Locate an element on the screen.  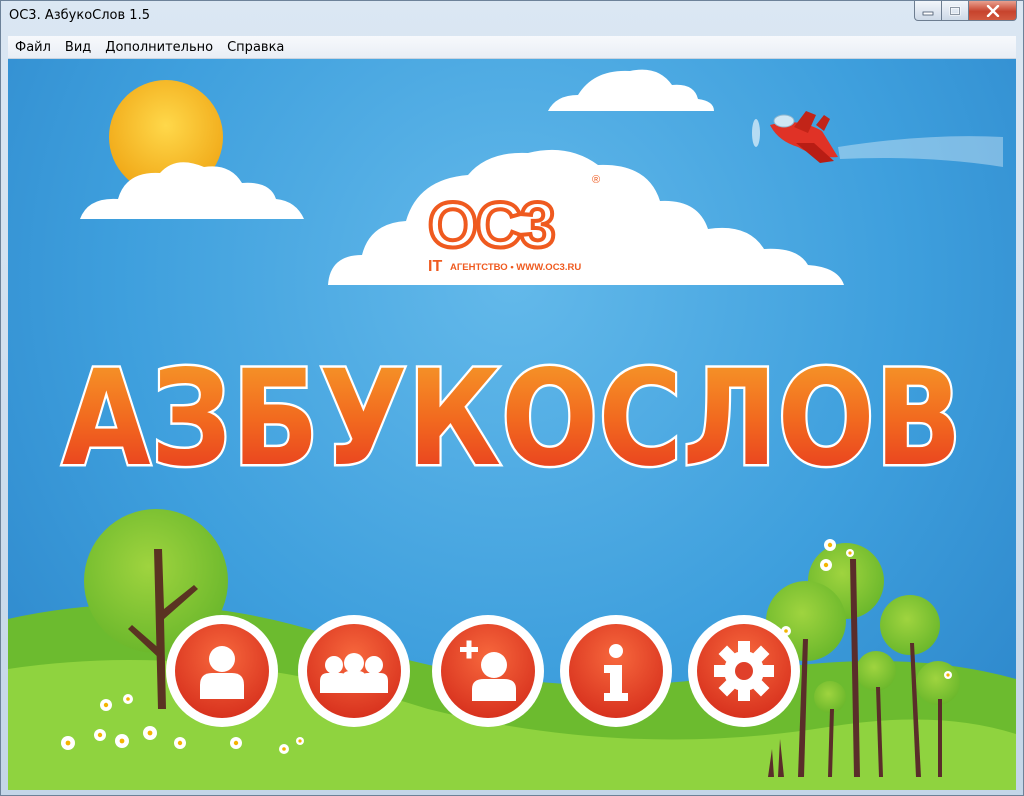
group-icon is located at coordinates (354, 673).